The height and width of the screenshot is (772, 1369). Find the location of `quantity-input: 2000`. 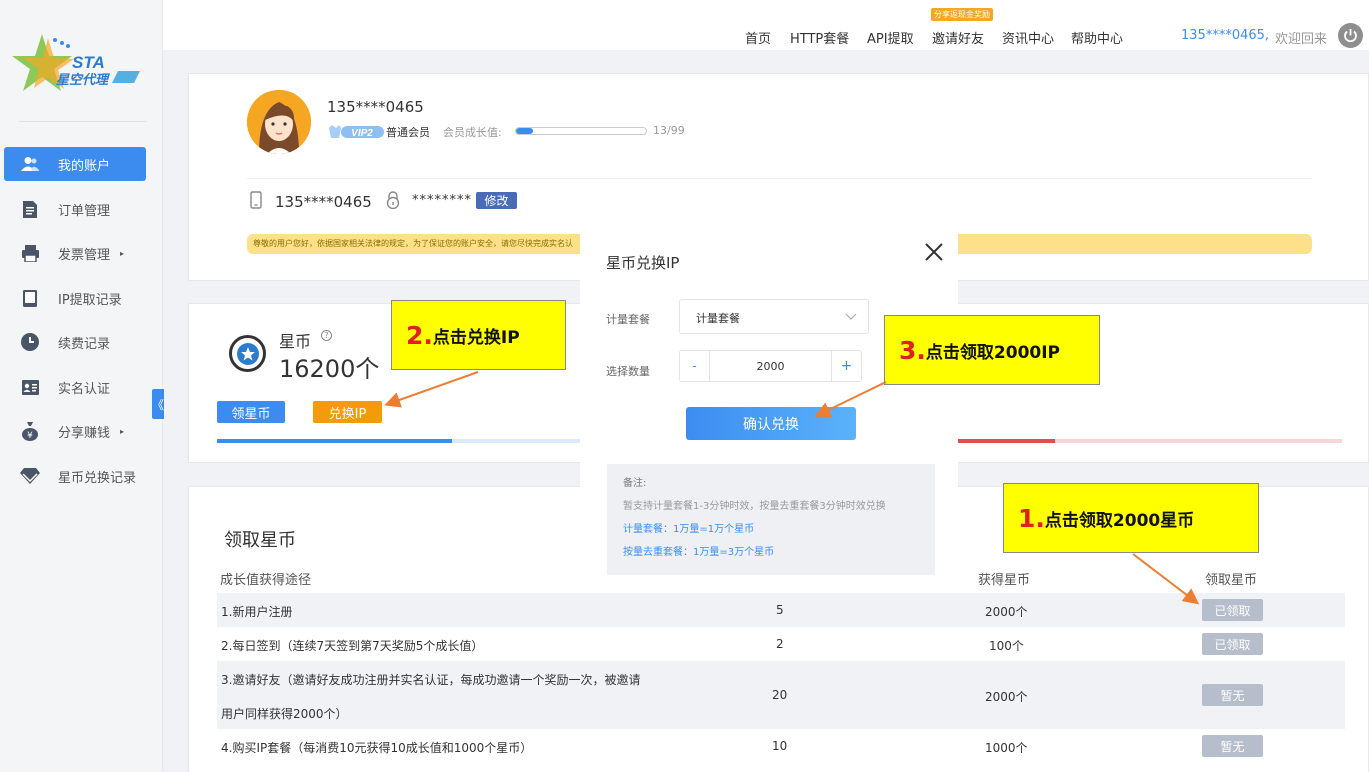

quantity-input: 2000 is located at coordinates (770, 366).